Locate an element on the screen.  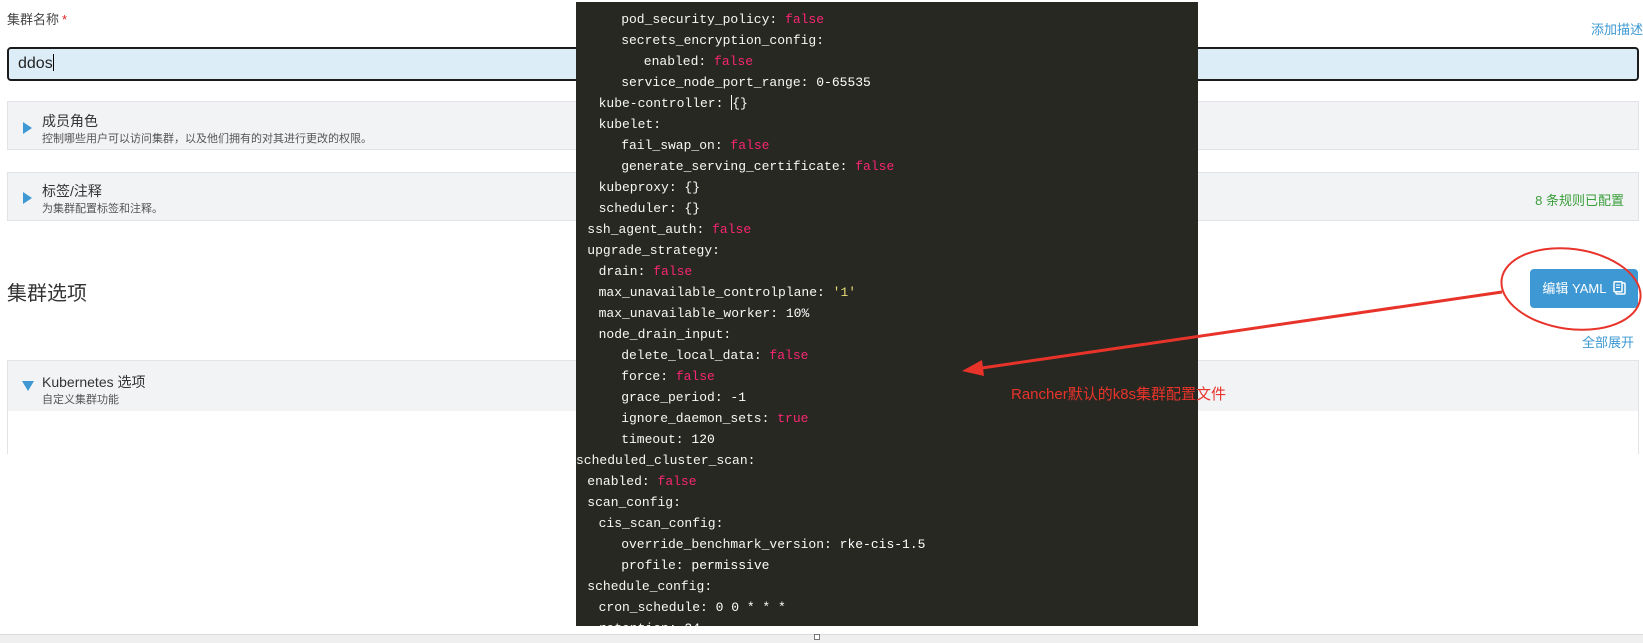
yaml-value: true is located at coordinates (793, 418).